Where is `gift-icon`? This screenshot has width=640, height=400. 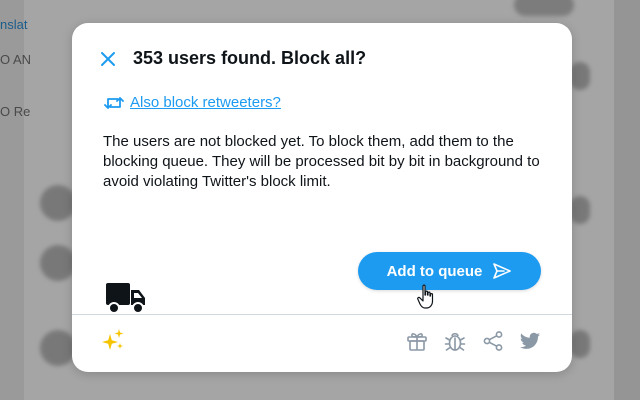
gift-icon is located at coordinates (417, 341).